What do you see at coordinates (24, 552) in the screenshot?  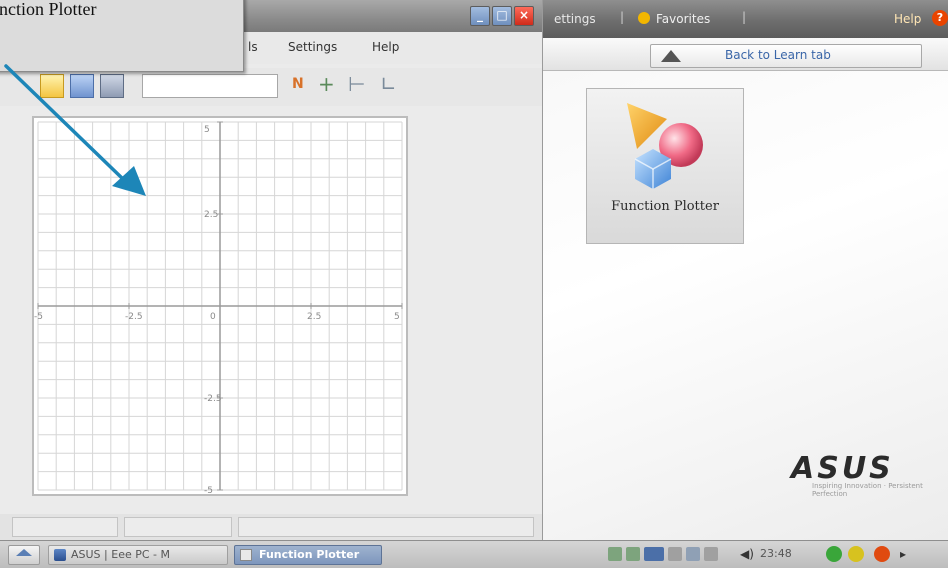 I see `home-icon` at bounding box center [24, 552].